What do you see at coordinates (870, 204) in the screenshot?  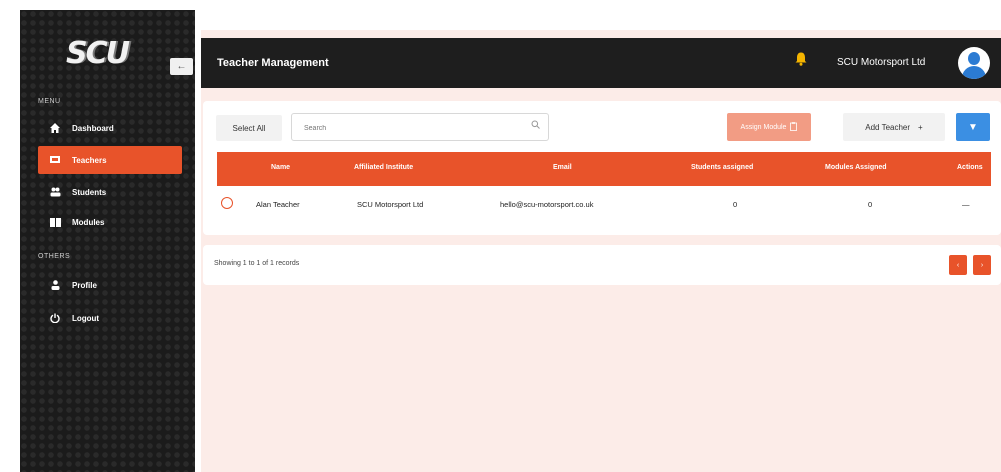 I see `cell-modules: 0` at bounding box center [870, 204].